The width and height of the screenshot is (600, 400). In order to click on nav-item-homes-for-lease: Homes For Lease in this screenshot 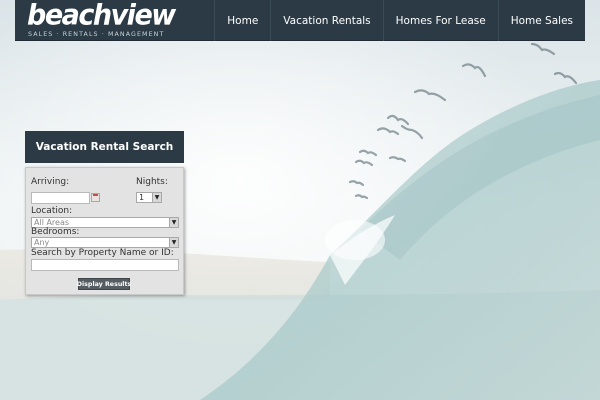, I will do `click(440, 20)`.